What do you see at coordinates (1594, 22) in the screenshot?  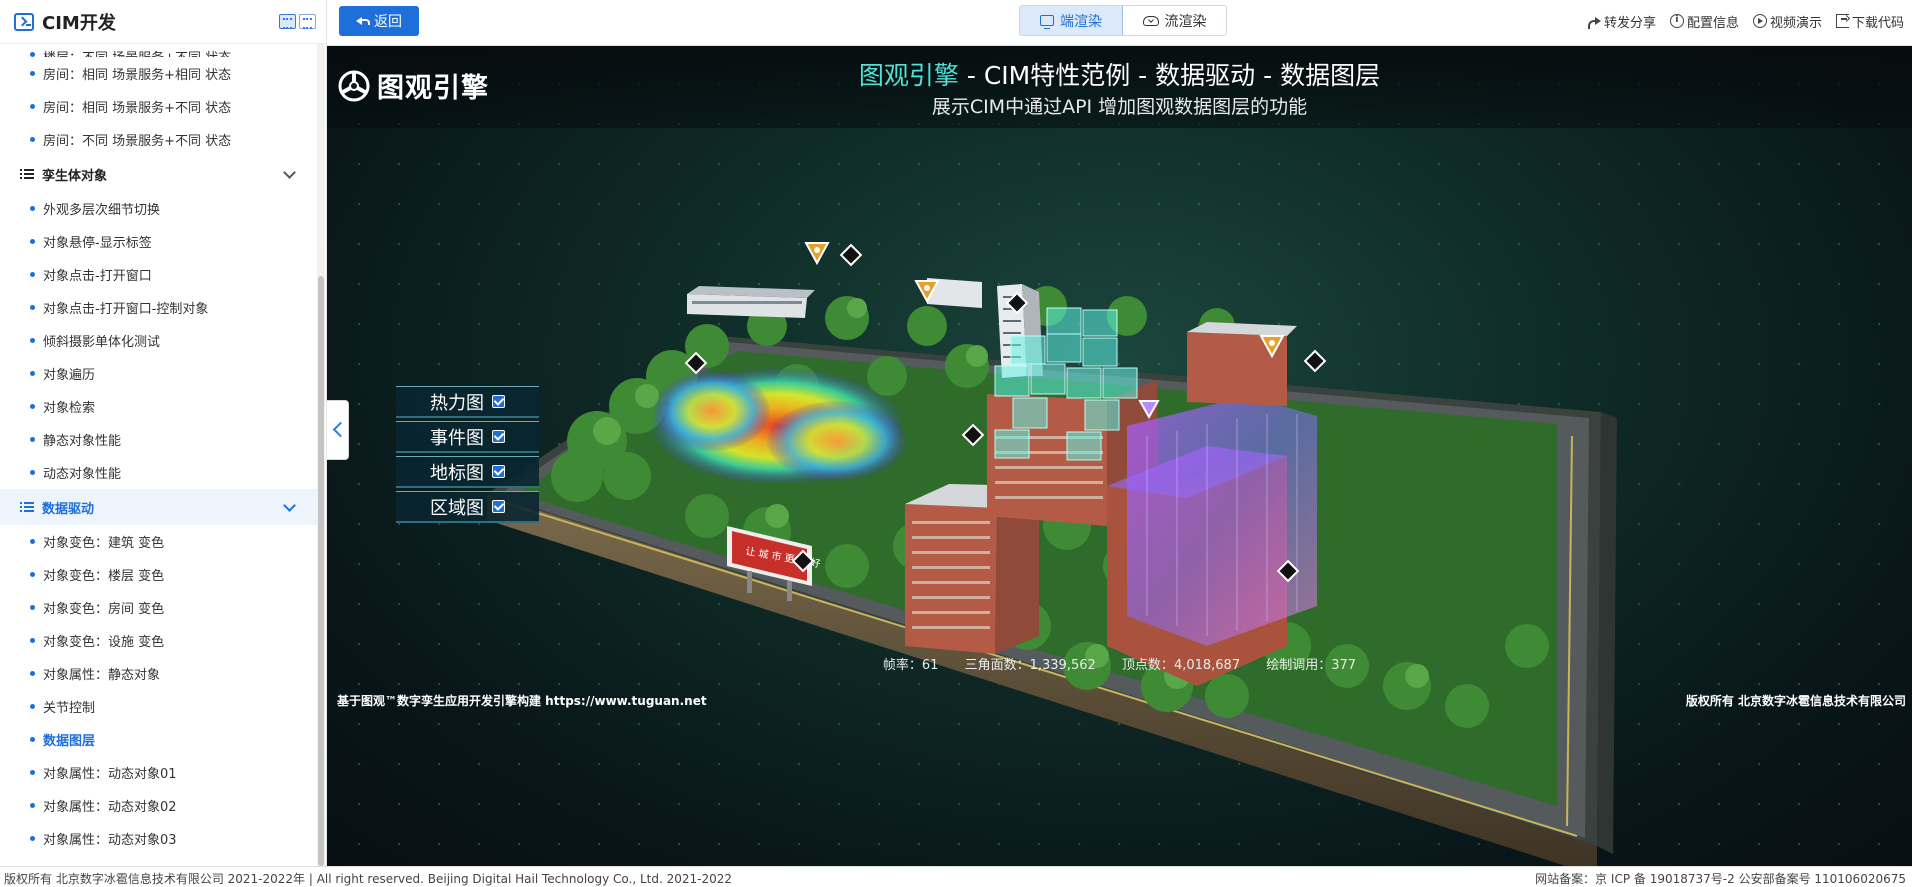 I see `share-icon` at bounding box center [1594, 22].